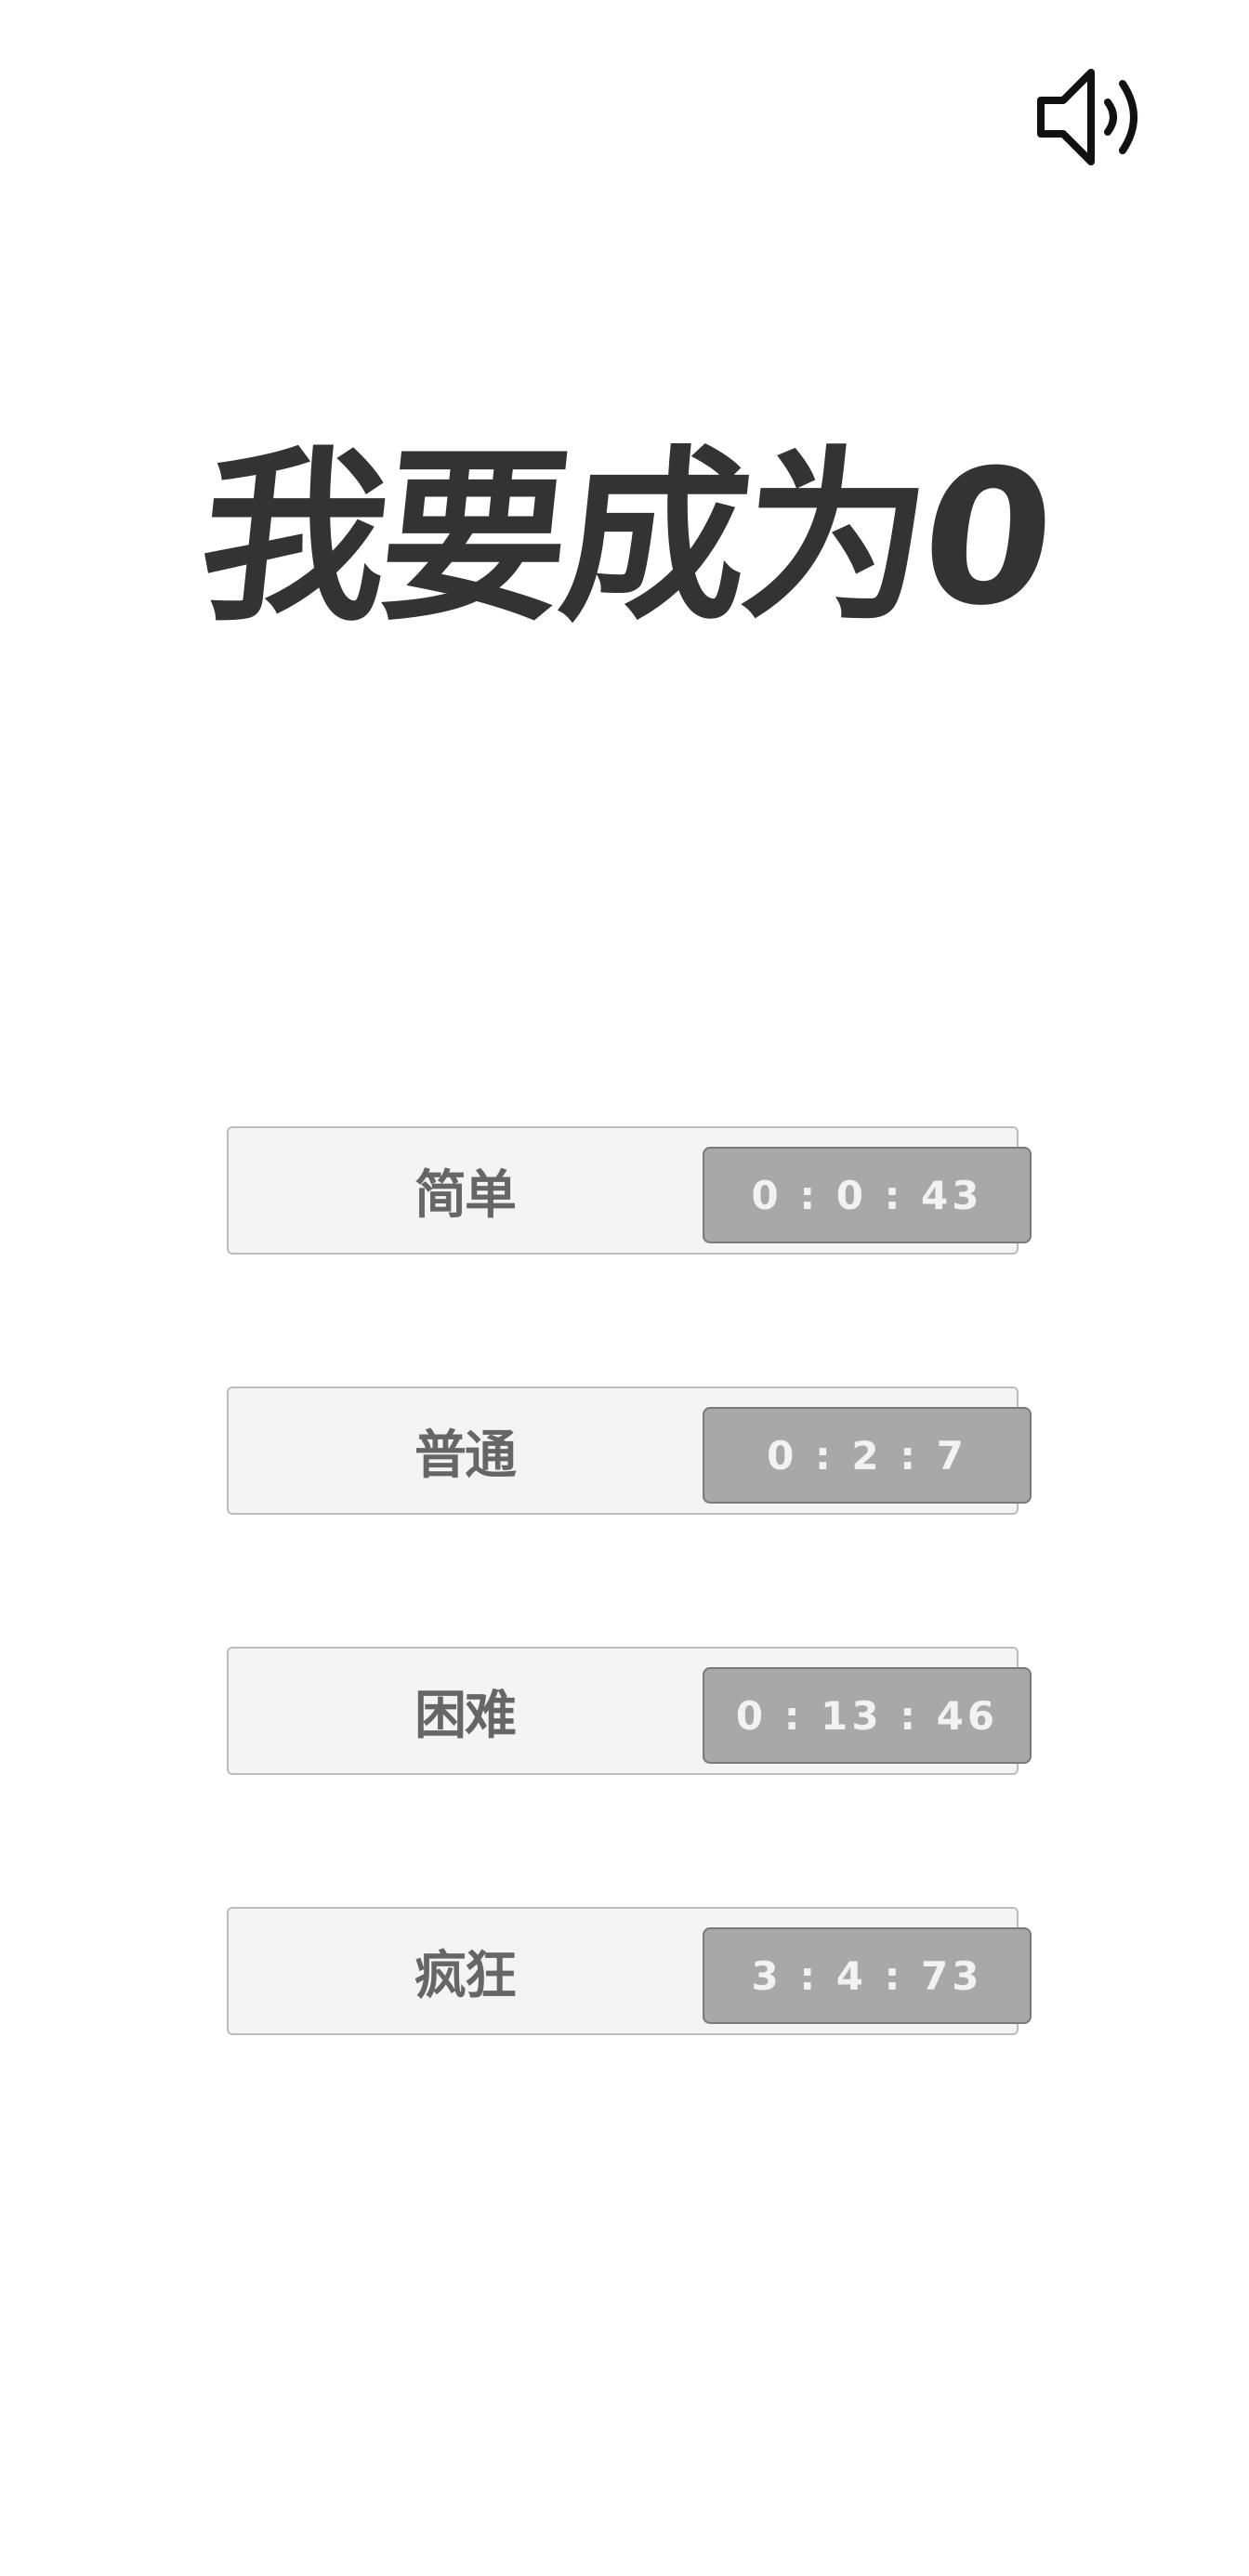 The height and width of the screenshot is (2576, 1249). What do you see at coordinates (629, 1191) in the screenshot?
I see `level-easy-button: 简单 0 : 0 : 43` at bounding box center [629, 1191].